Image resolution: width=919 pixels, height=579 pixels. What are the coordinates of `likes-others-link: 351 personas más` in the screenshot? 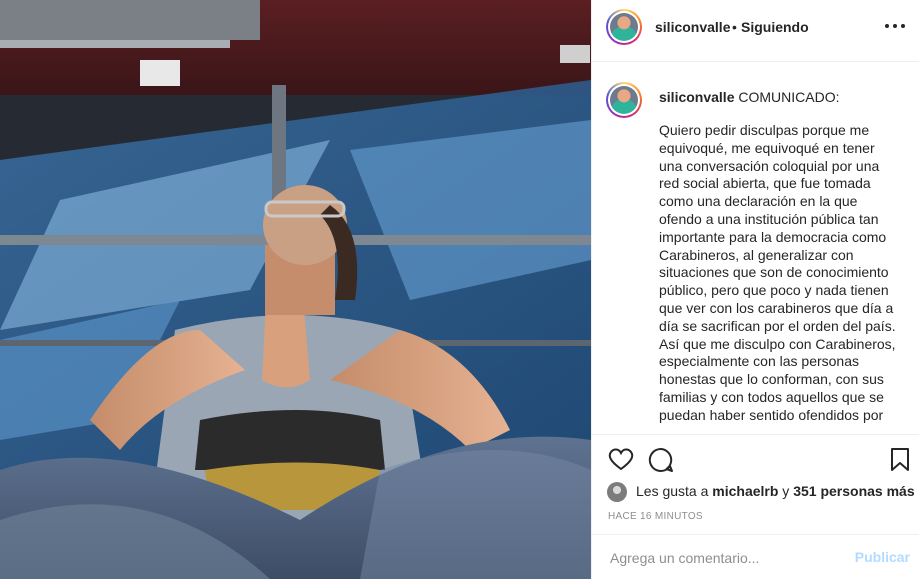 It's located at (853, 491).